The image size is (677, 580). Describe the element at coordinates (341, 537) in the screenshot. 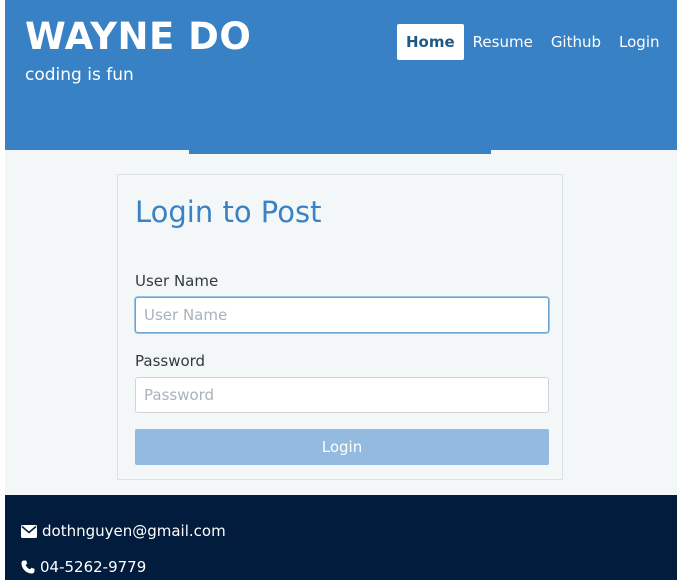

I see `site-footer: dothnguyen@gmail.com 04-5262-9779` at that location.